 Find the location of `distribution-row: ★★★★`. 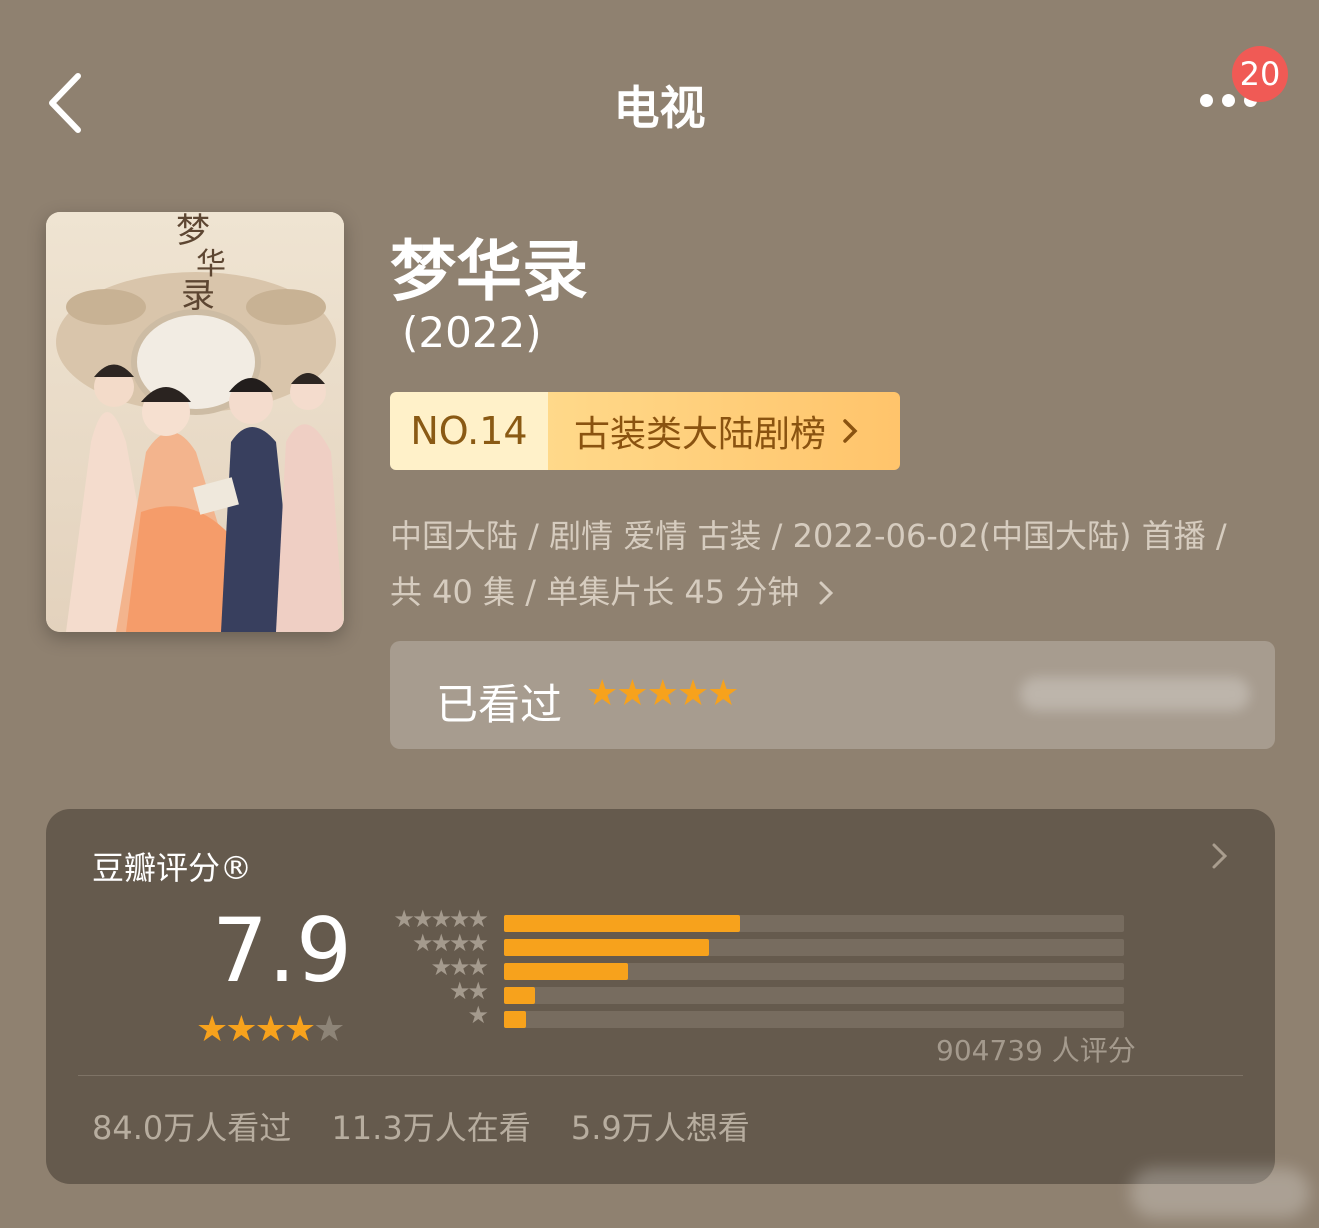

distribution-row: ★★★★ is located at coordinates (751, 944).